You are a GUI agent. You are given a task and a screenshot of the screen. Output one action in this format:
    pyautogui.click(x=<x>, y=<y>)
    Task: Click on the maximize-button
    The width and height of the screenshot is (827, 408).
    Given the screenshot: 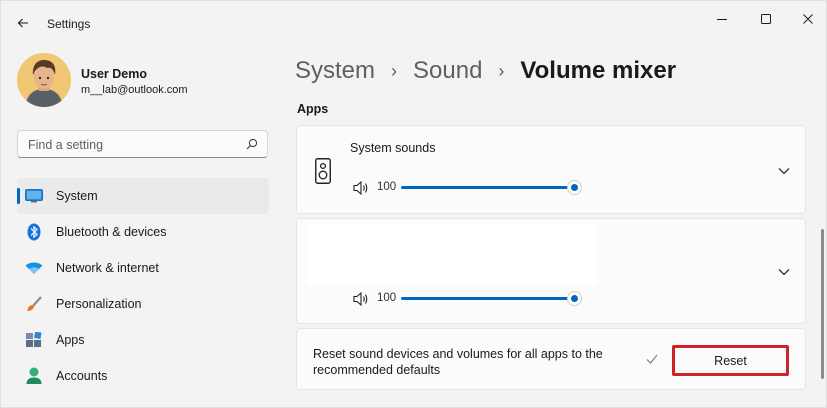 What is the action you would take?
    pyautogui.click(x=766, y=19)
    